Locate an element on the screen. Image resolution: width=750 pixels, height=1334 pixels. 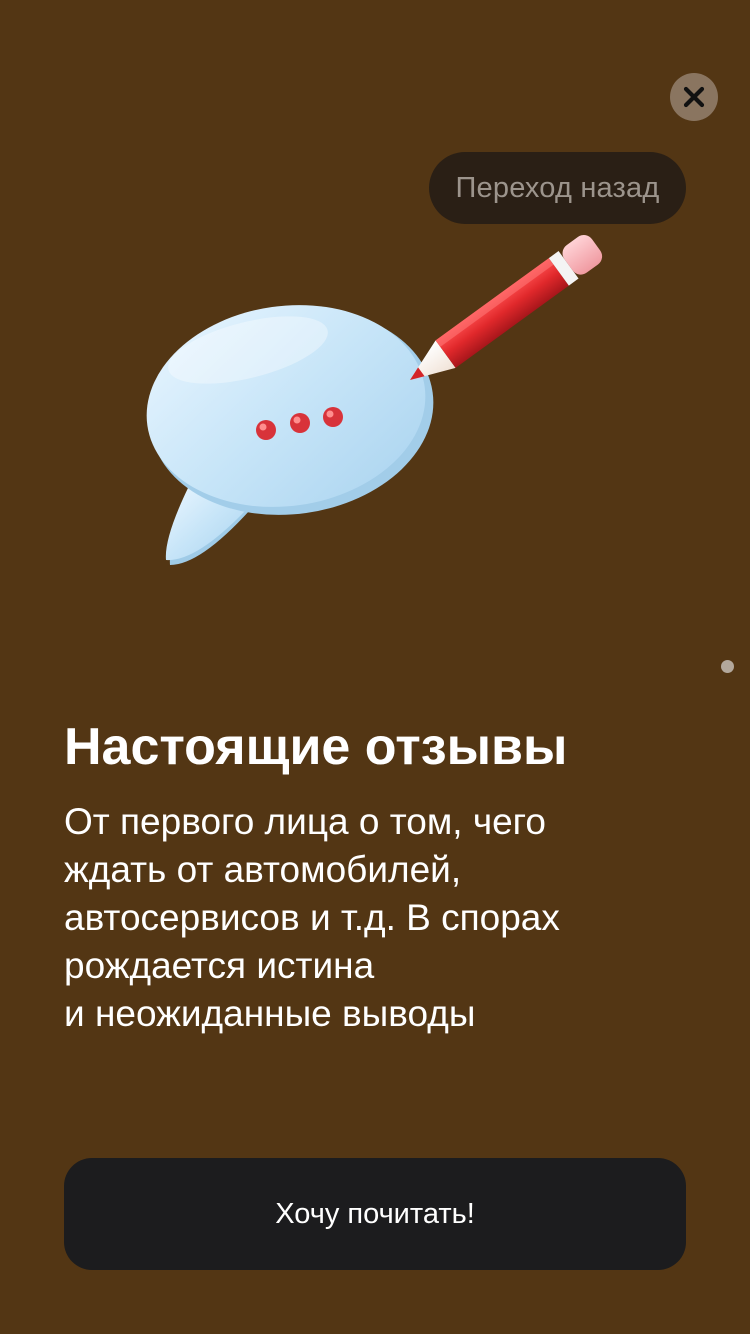
description-line: ждать от автомобилей, is located at coordinates (263, 869).